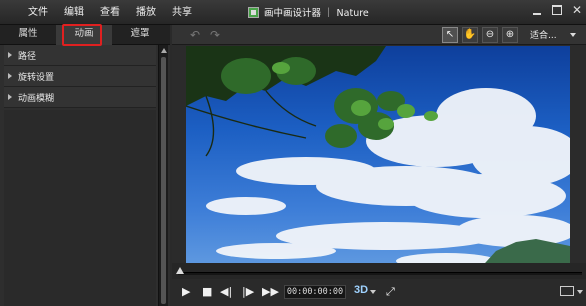 The image size is (586, 306). What do you see at coordinates (140, 35) in the screenshot?
I see `tab-mask: 遮罩` at bounding box center [140, 35].